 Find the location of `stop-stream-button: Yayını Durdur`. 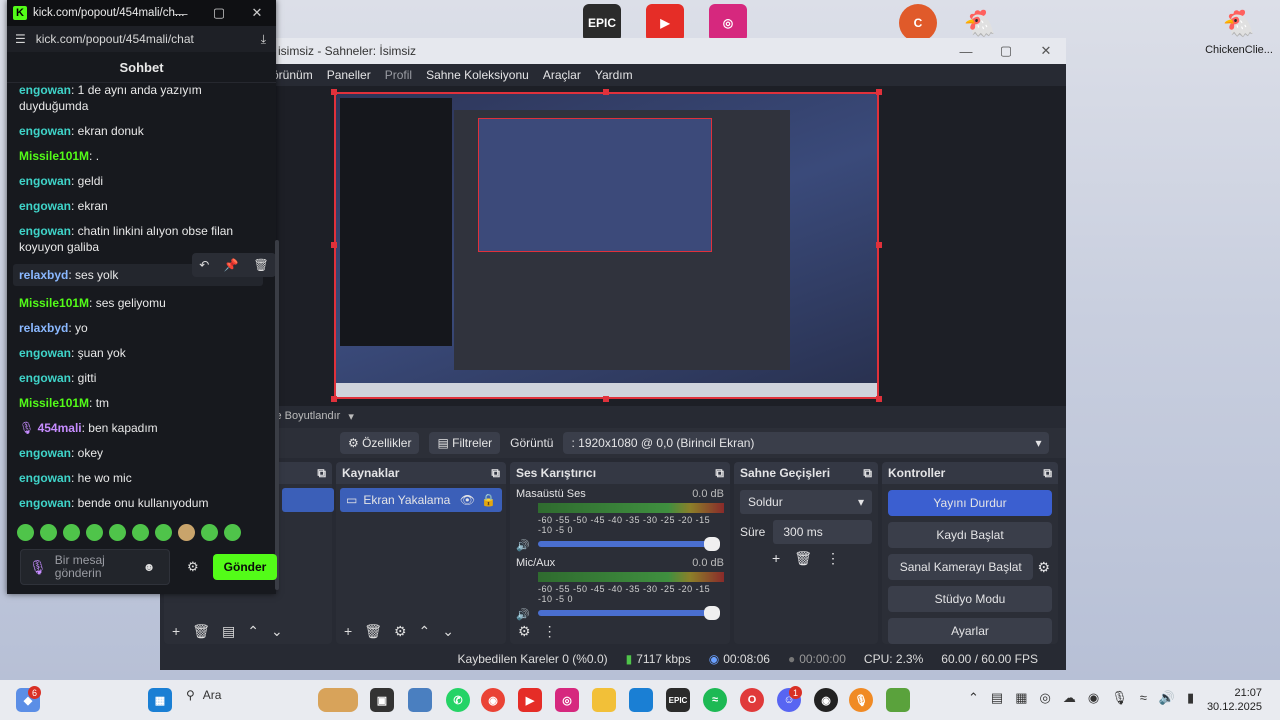

stop-stream-button: Yayını Durdur is located at coordinates (970, 503).